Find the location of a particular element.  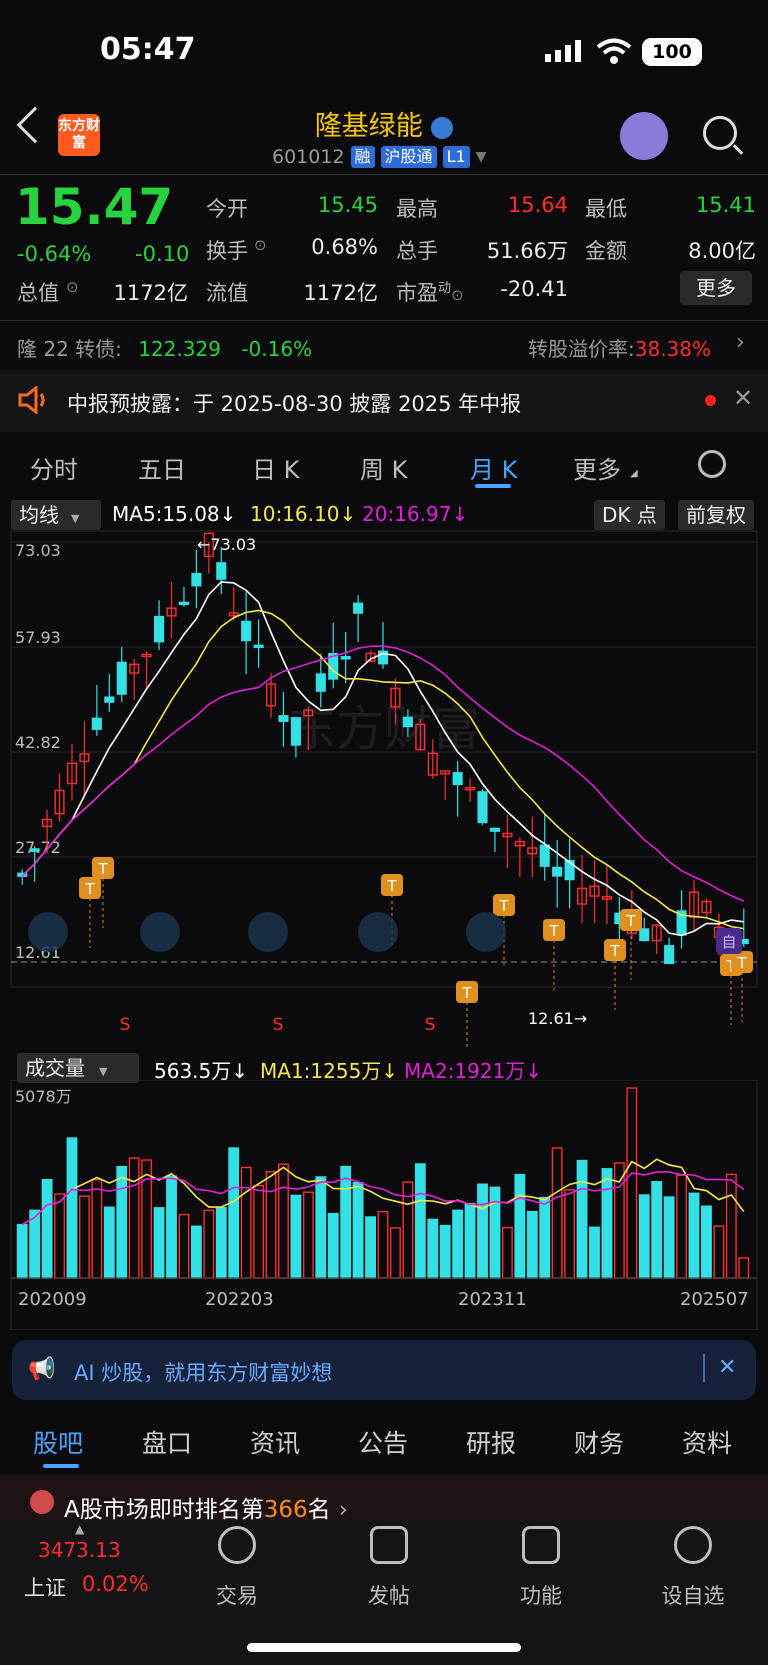

volume-value: 51.66万 is located at coordinates (527, 251).